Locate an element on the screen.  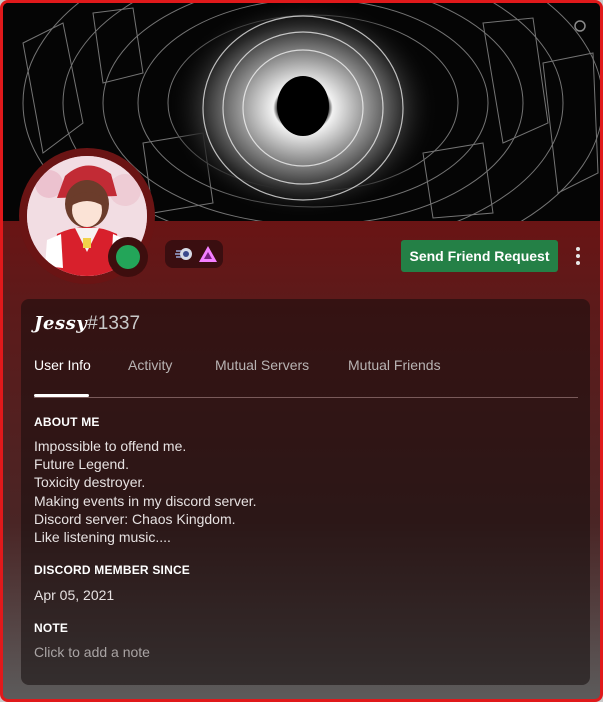
display-name: Jessy is located at coordinates (61, 323).